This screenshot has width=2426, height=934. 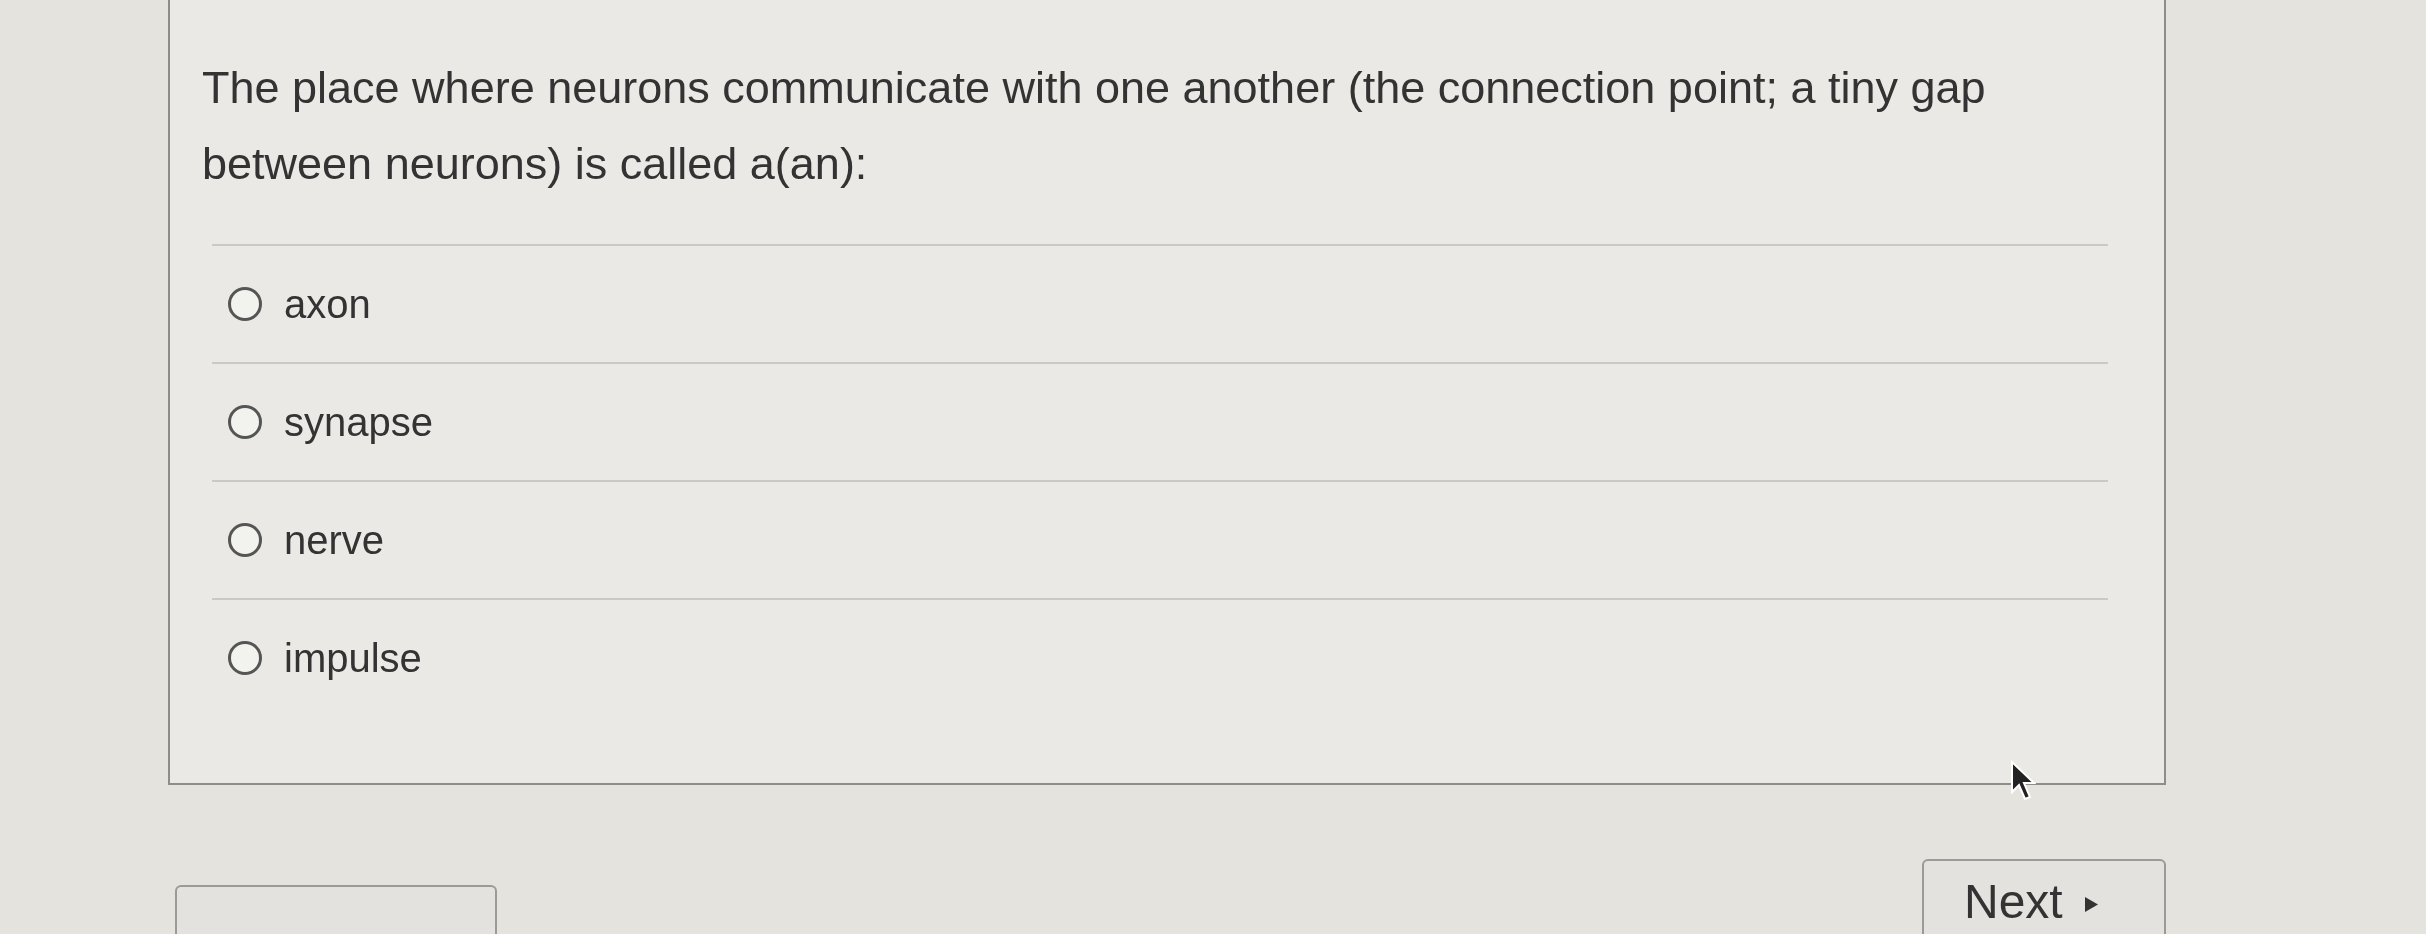 I want to click on option-label: axon, so click(x=327, y=304).